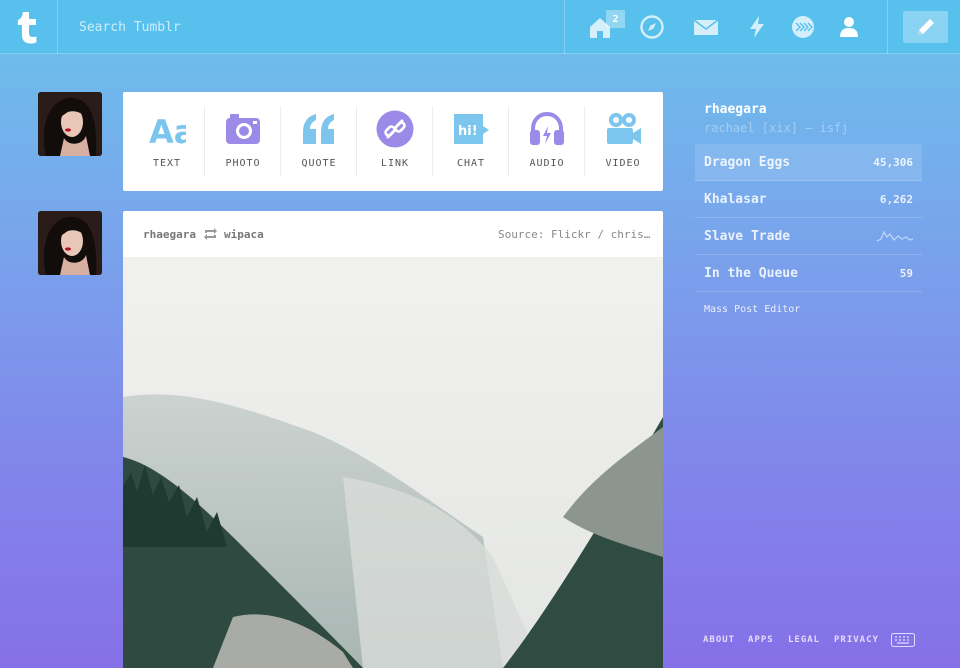  What do you see at coordinates (896, 199) in the screenshot?
I see `sidebar-item-count: 6,262` at bounding box center [896, 199].